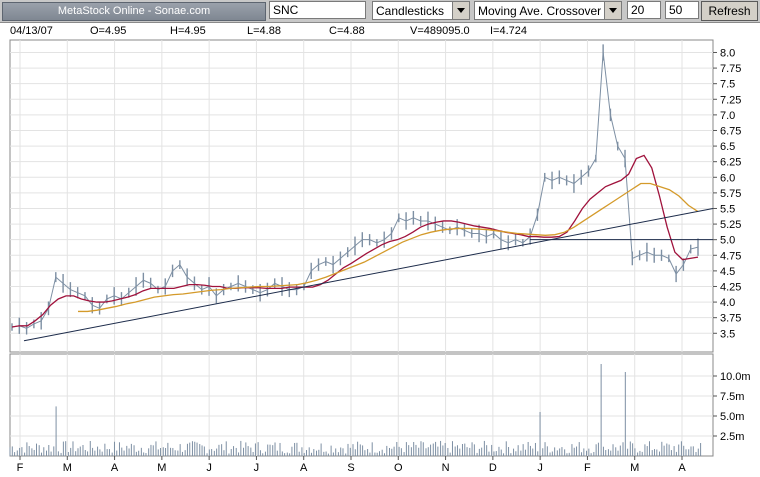  What do you see at coordinates (730, 100) in the screenshot?
I see `price-tick-label: 7.25` at bounding box center [730, 100].